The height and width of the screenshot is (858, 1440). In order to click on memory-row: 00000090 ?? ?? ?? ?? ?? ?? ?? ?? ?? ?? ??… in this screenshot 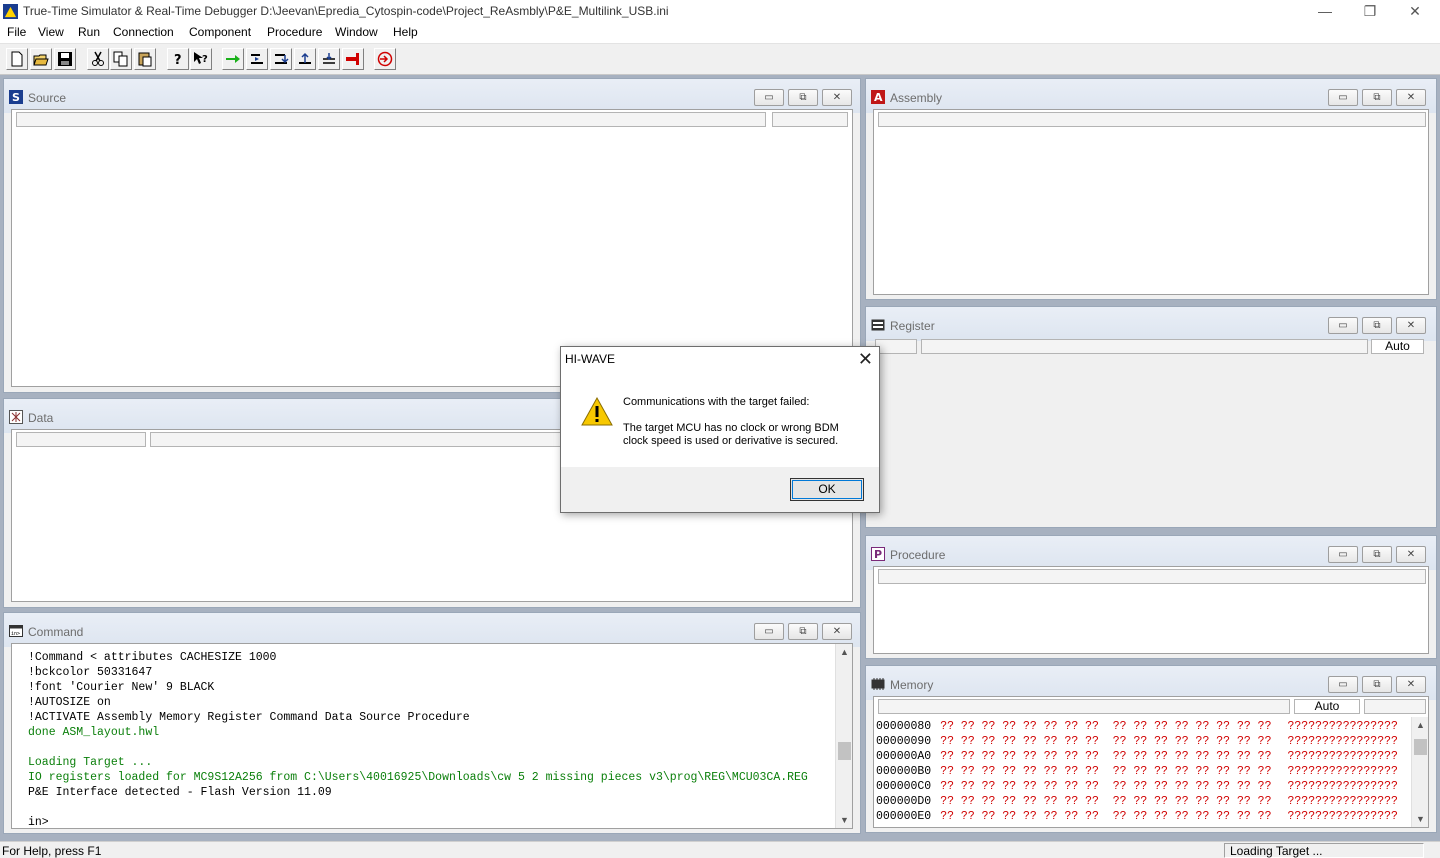, I will do `click(1137, 741)`.